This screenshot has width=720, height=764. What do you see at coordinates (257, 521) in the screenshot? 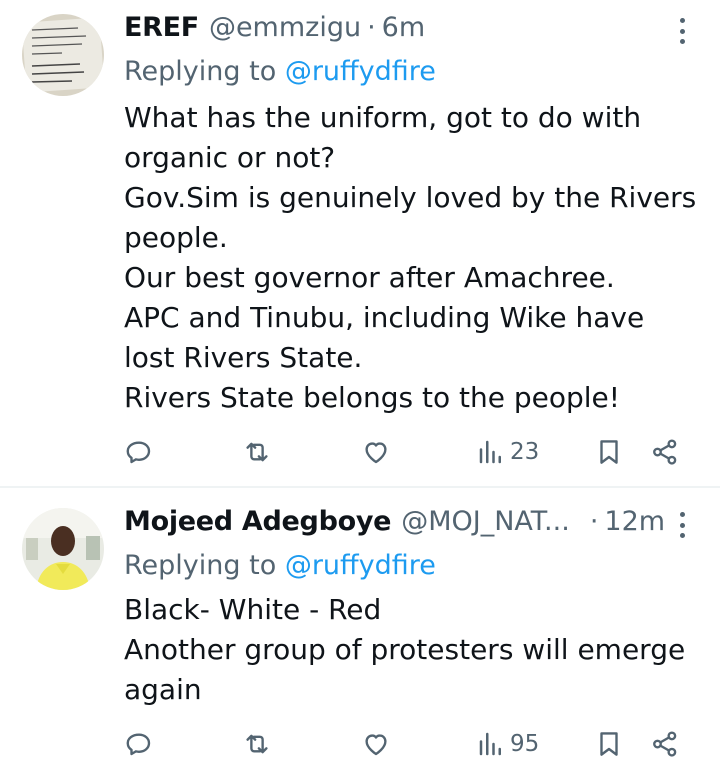
I see `author-name: Mojeed Adegboye` at bounding box center [257, 521].